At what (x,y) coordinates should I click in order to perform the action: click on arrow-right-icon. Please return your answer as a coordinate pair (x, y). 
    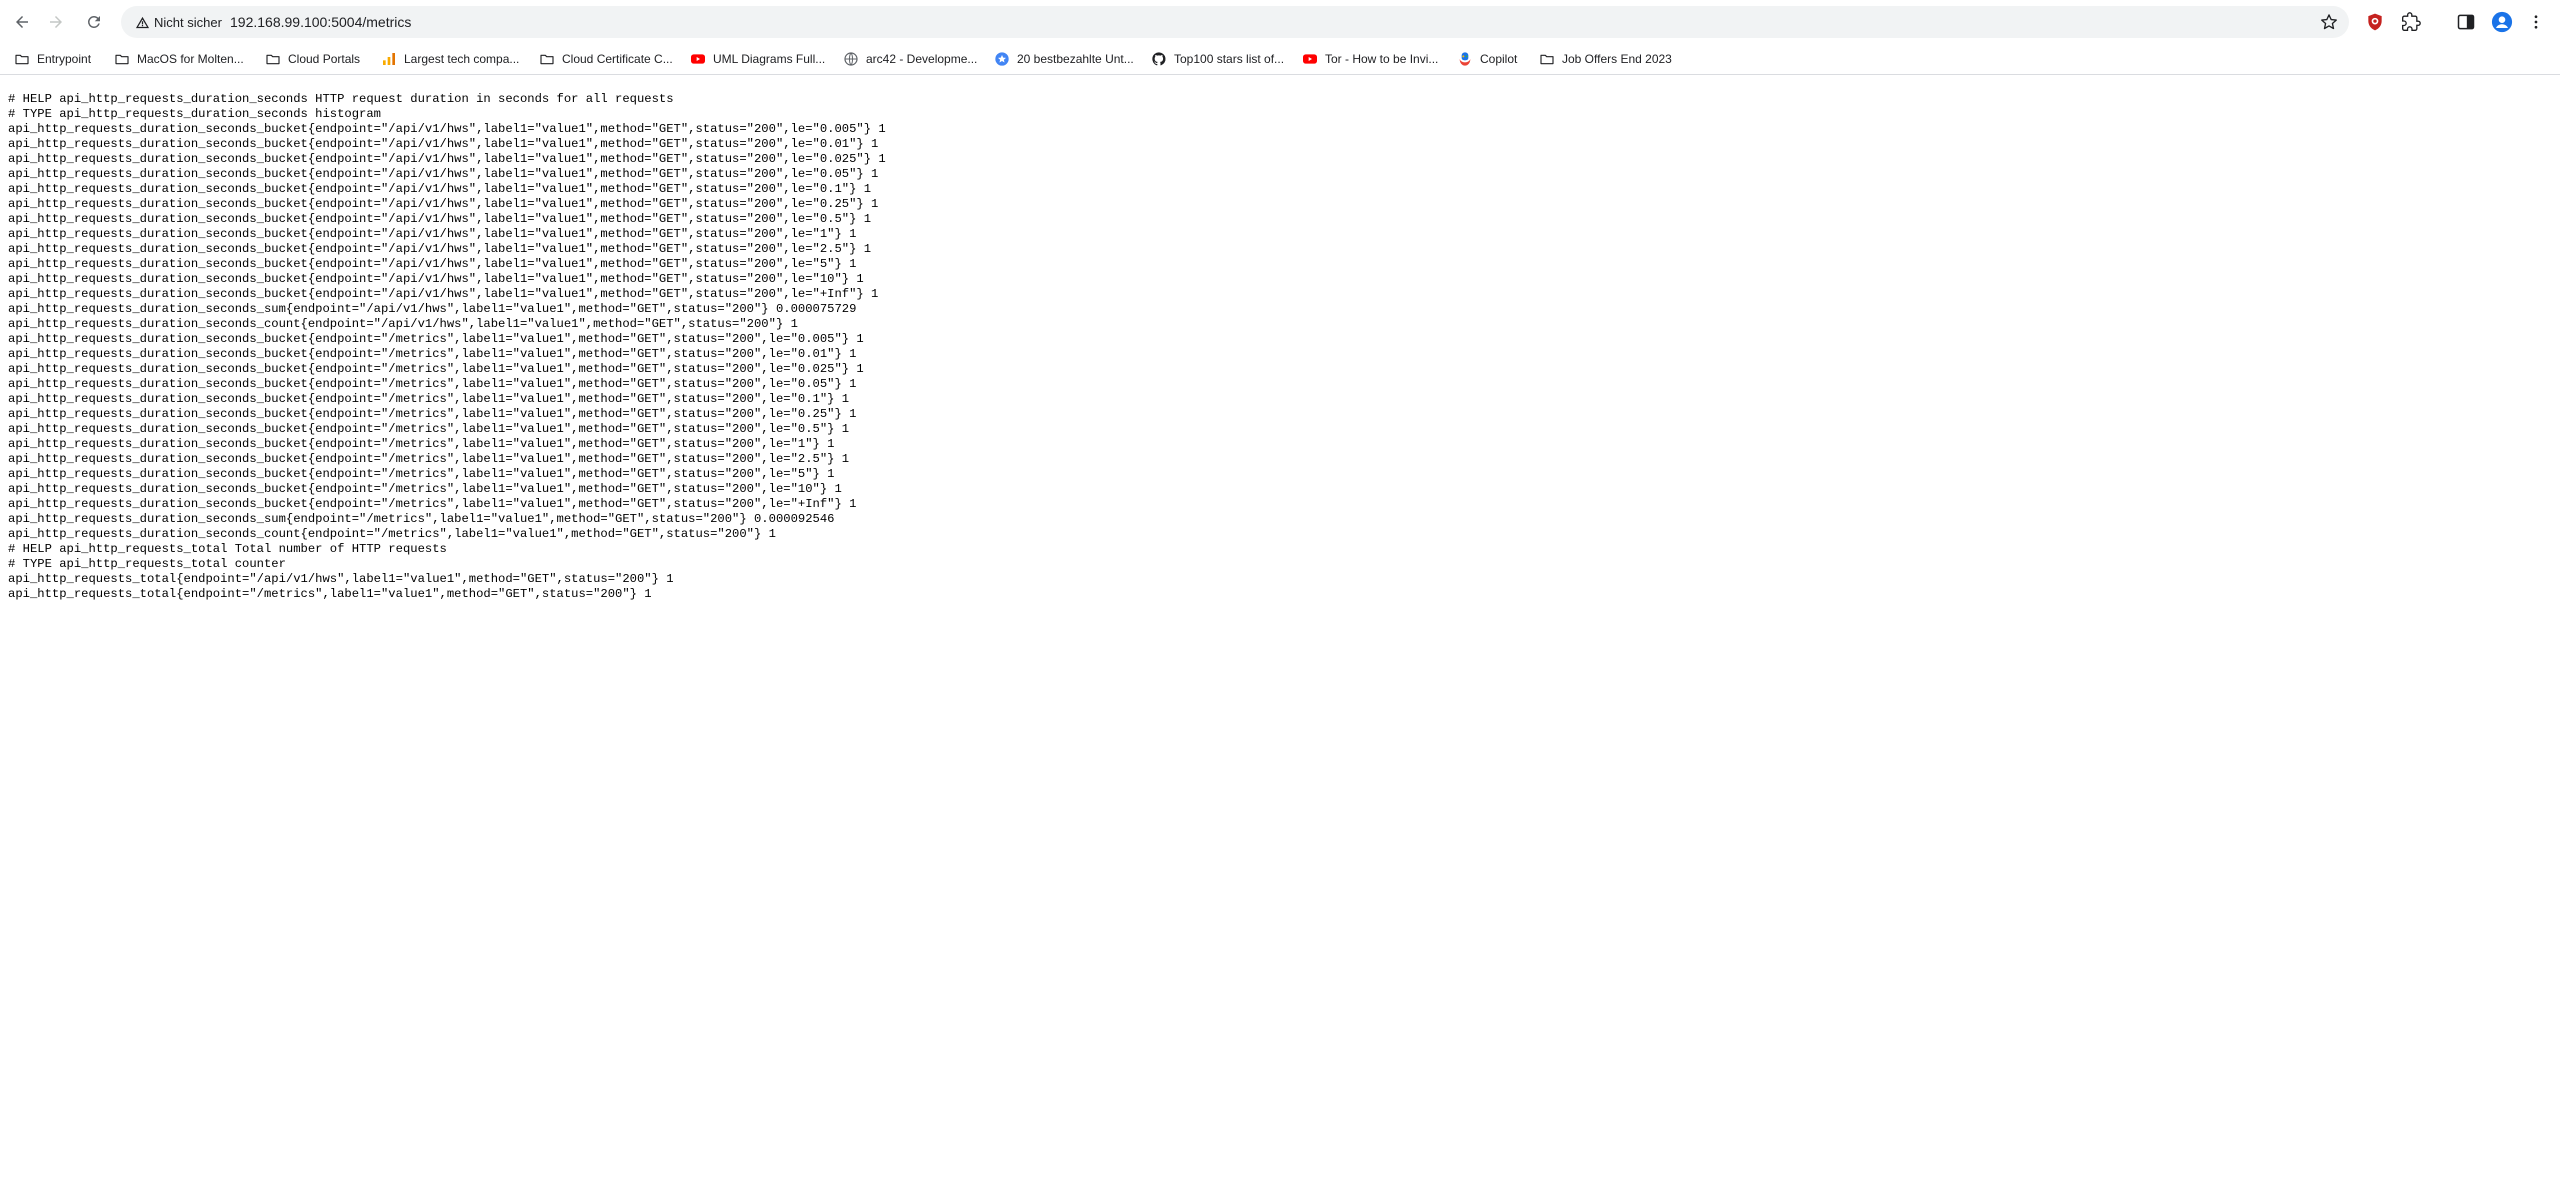
    Looking at the image, I should click on (56, 22).